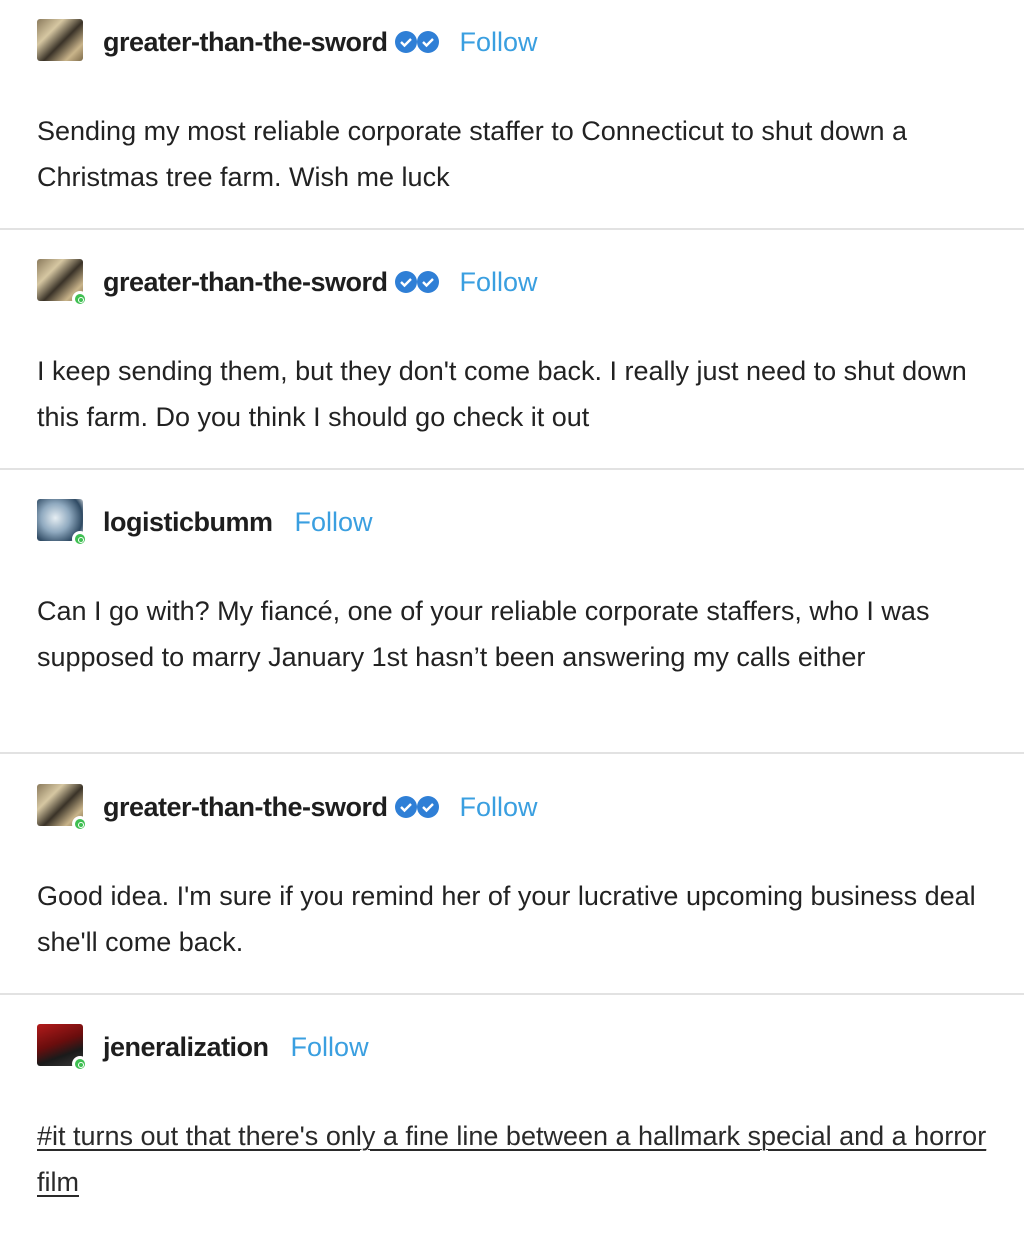 The width and height of the screenshot is (1024, 1241). I want to click on avatar-image, so click(60, 40).